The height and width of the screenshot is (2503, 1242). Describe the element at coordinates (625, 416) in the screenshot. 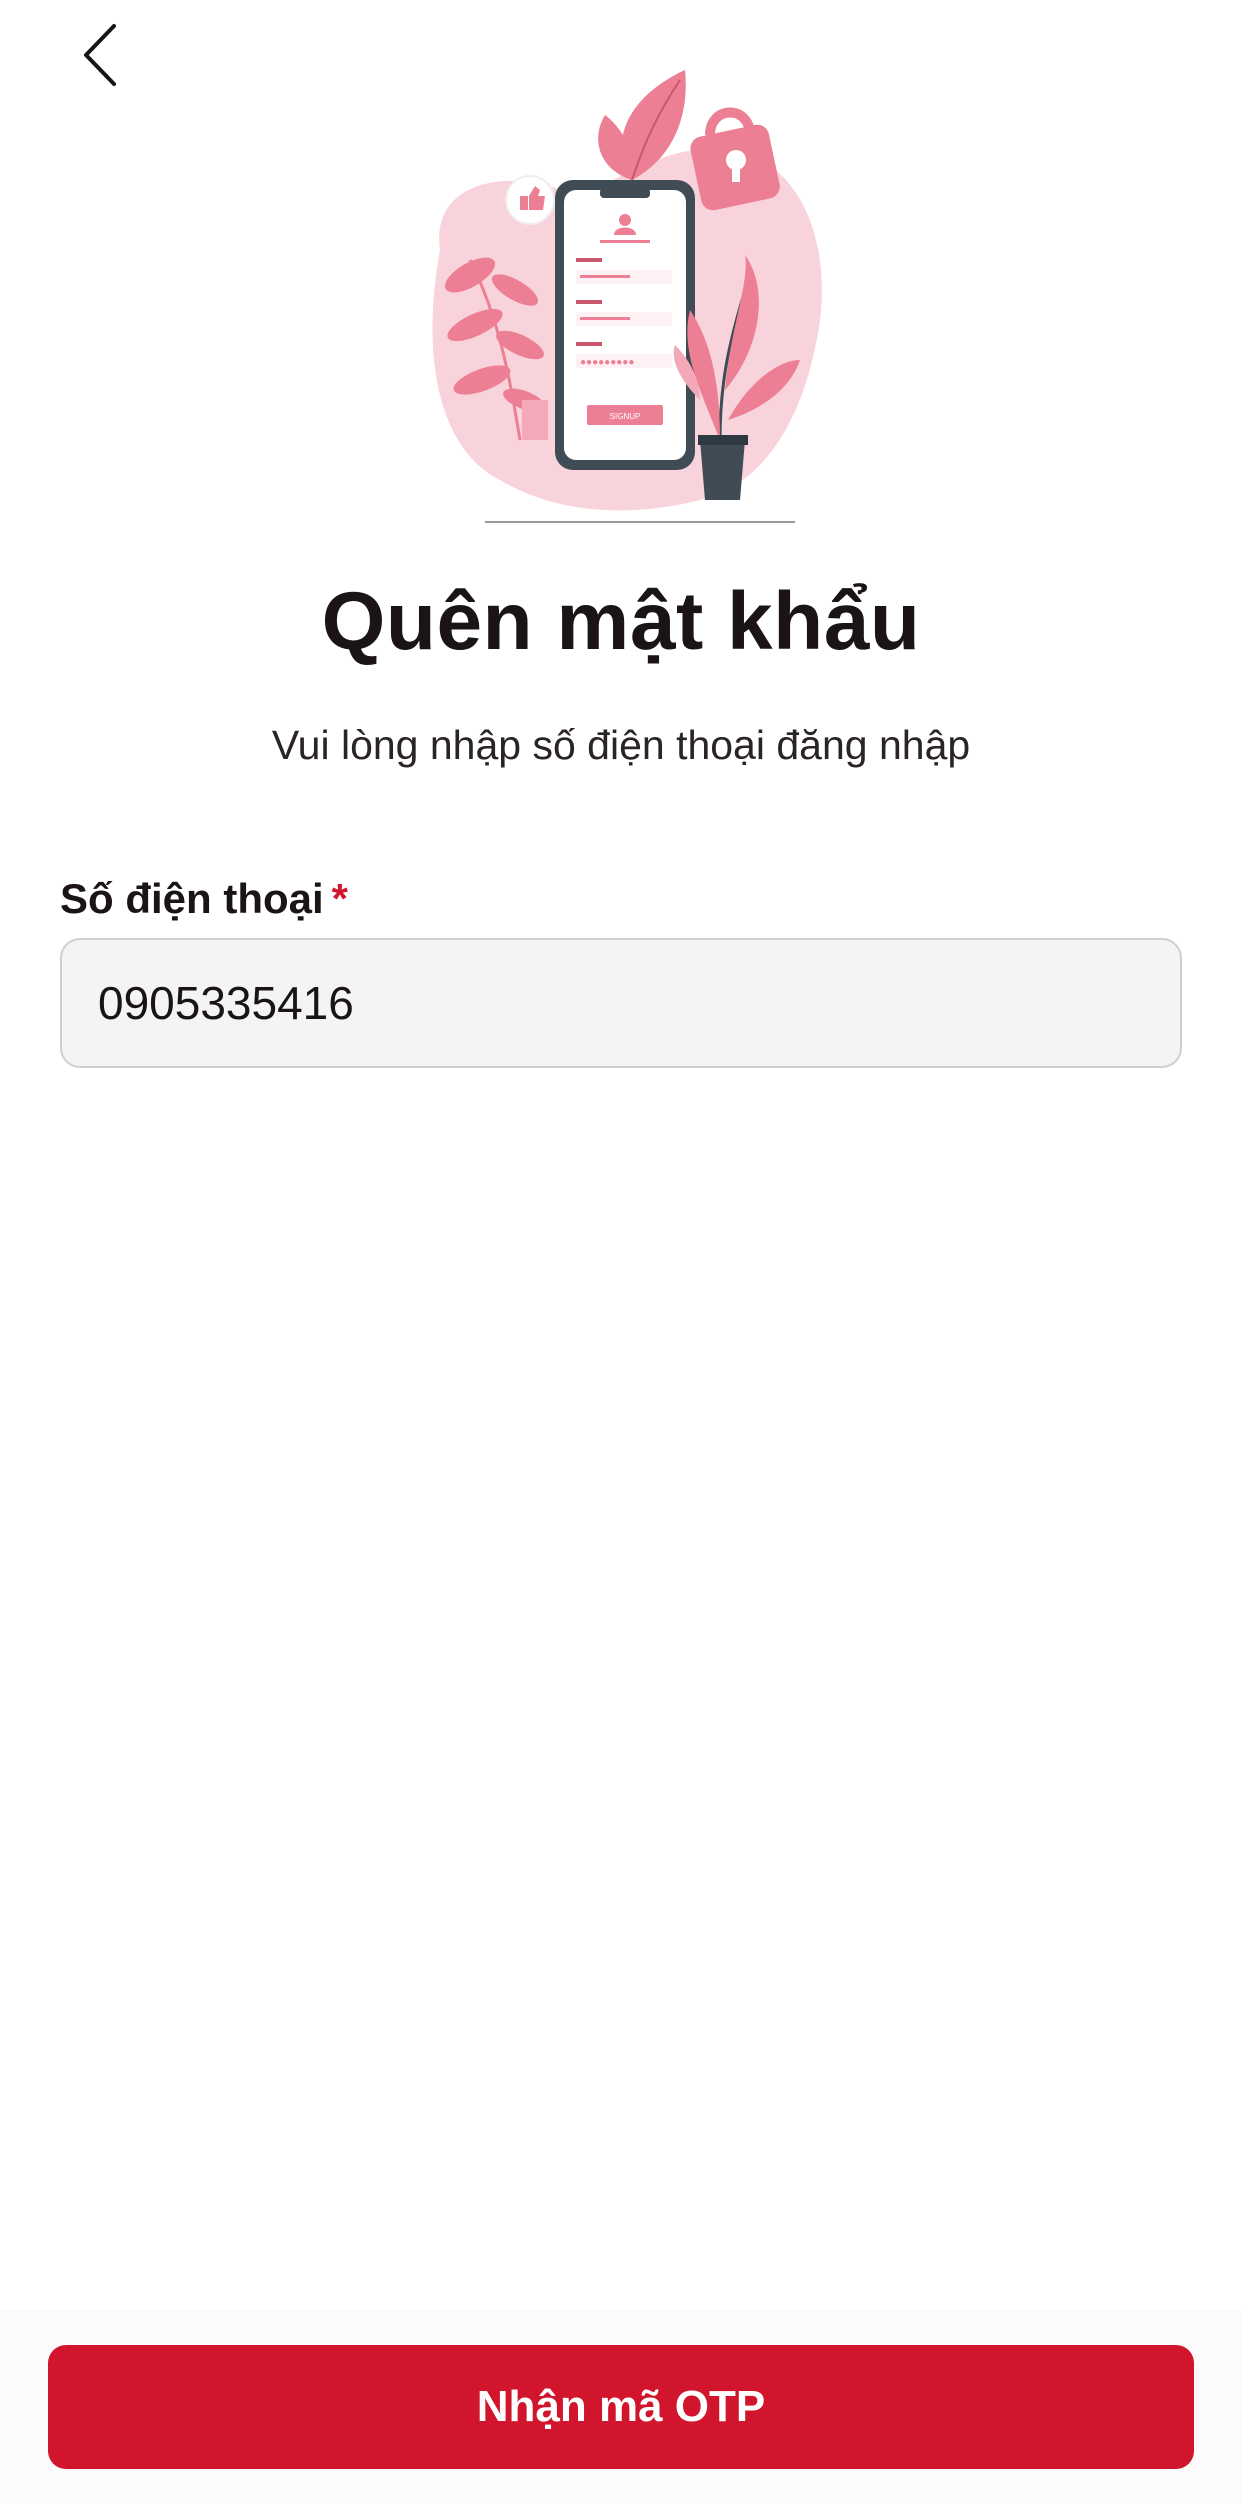

I see `signup-illustration-text: SIGNUP` at that location.